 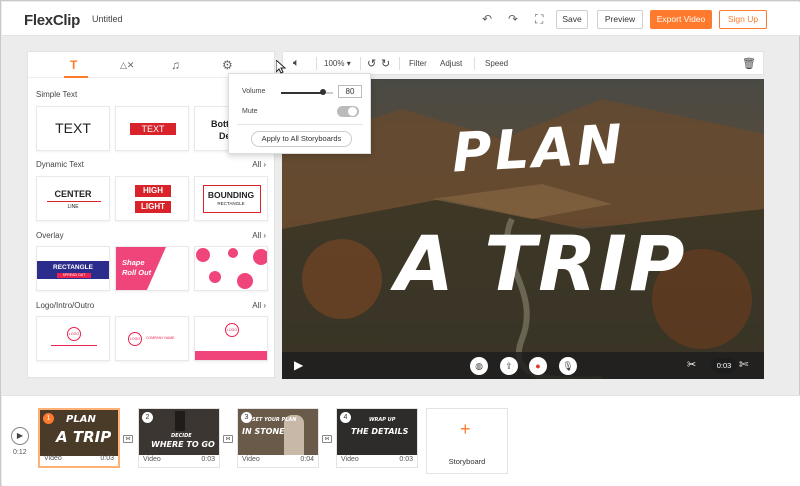 I want to click on active-tab-indicator, so click(x=76, y=77).